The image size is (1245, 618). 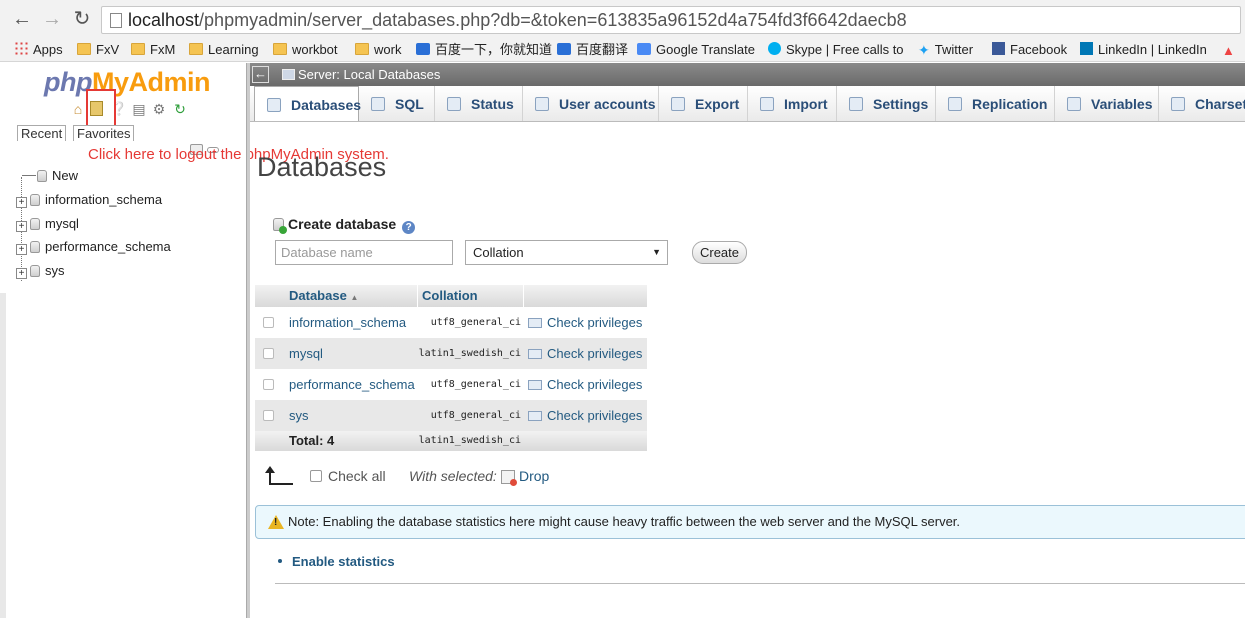 What do you see at coordinates (101, 108) in the screenshot?
I see `logout-highlight-box` at bounding box center [101, 108].